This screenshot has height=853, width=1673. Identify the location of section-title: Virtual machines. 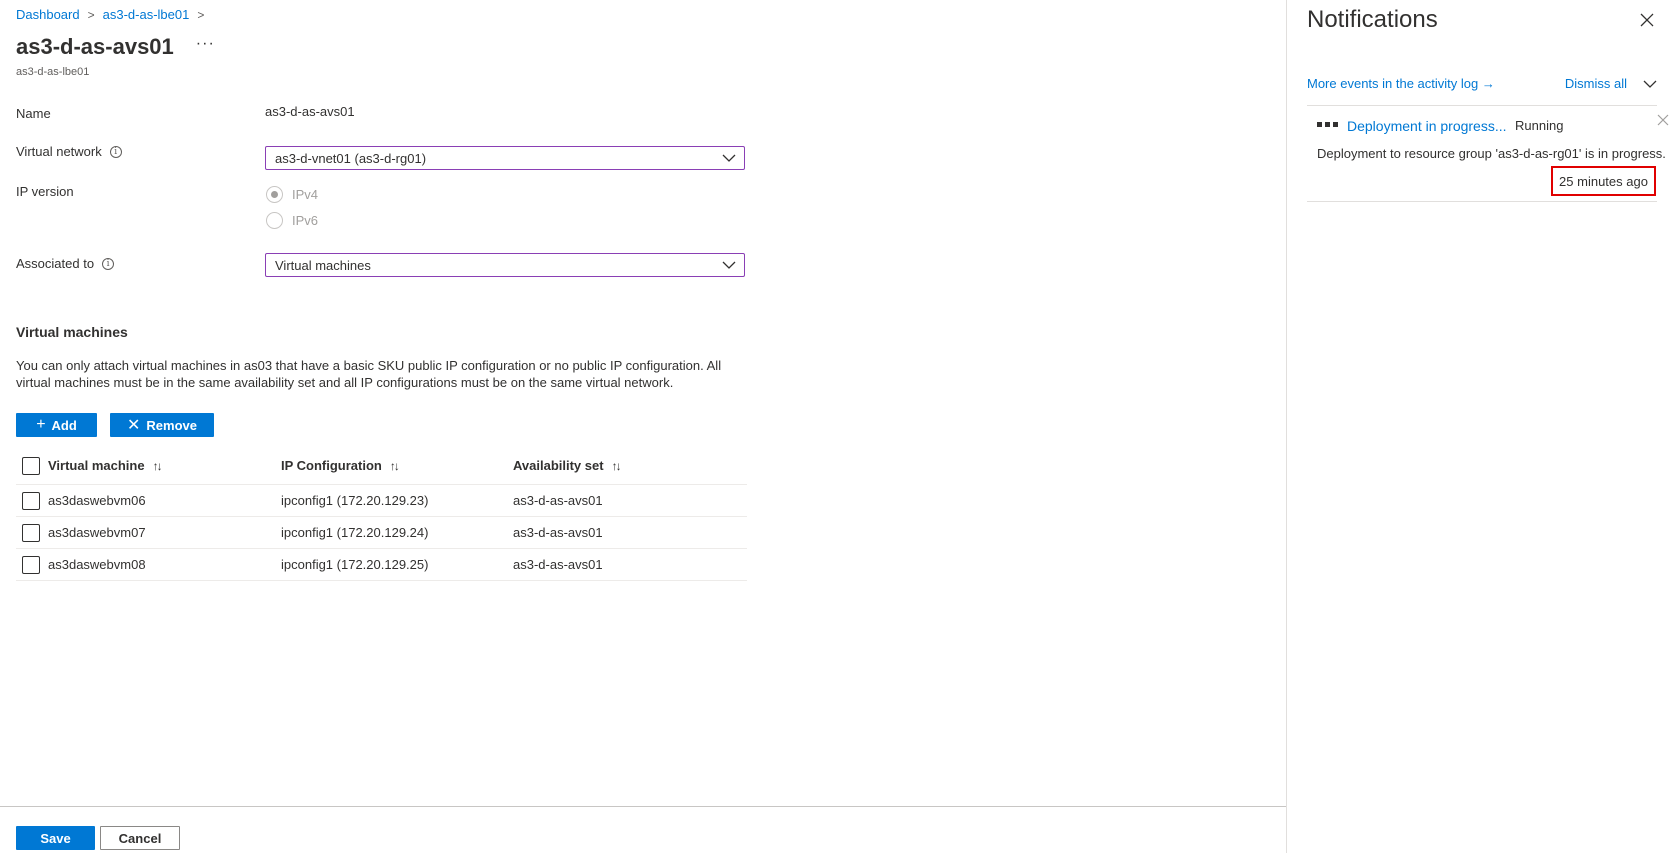
(72, 332).